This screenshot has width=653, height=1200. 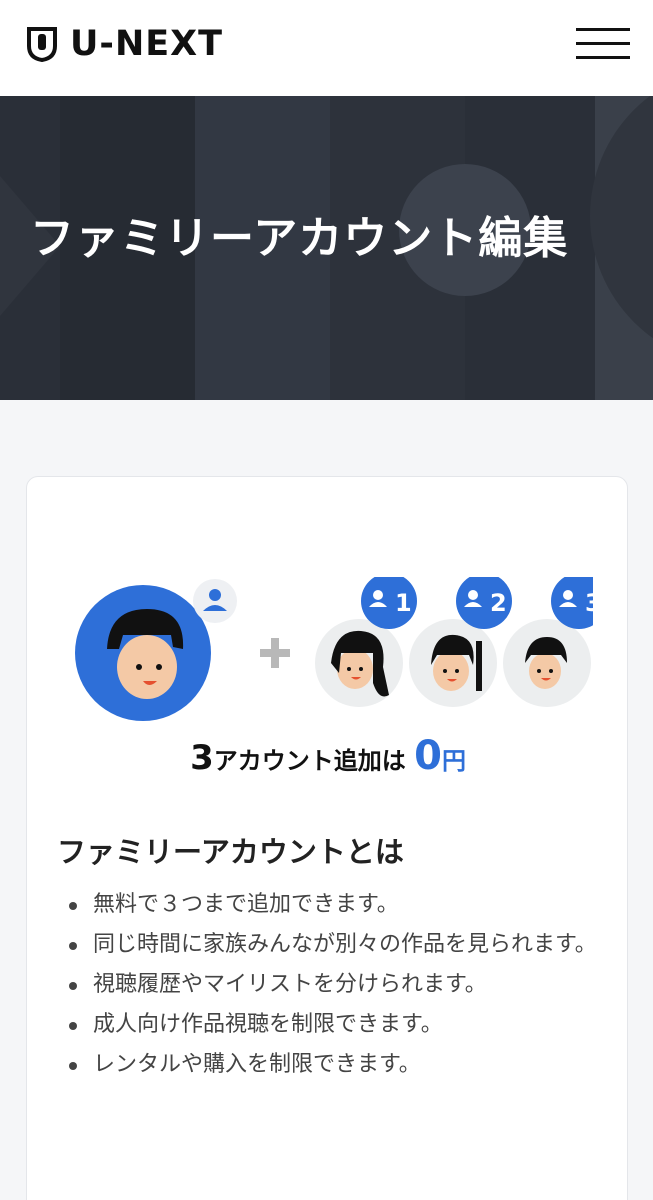 What do you see at coordinates (589, 603) in the screenshot?
I see `badge-number-3: 3` at bounding box center [589, 603].